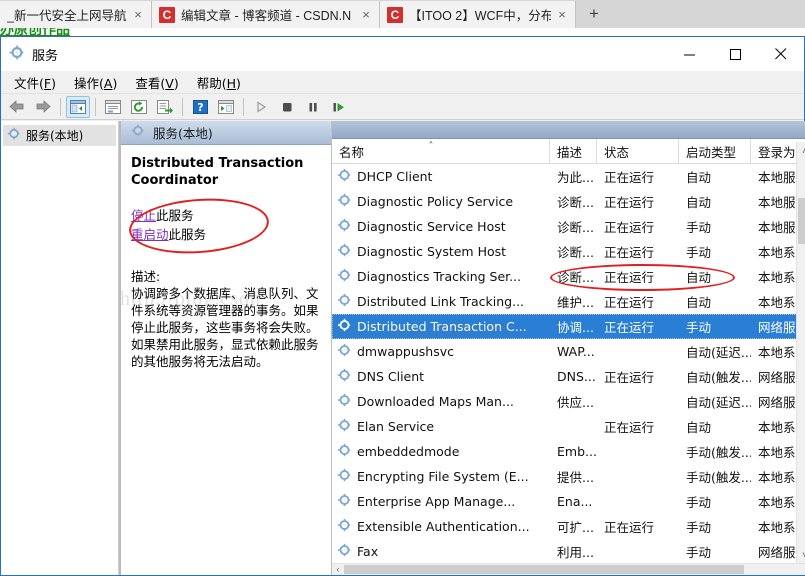 Image resolution: width=805 pixels, height=576 pixels. I want to click on close-button, so click(781, 54).